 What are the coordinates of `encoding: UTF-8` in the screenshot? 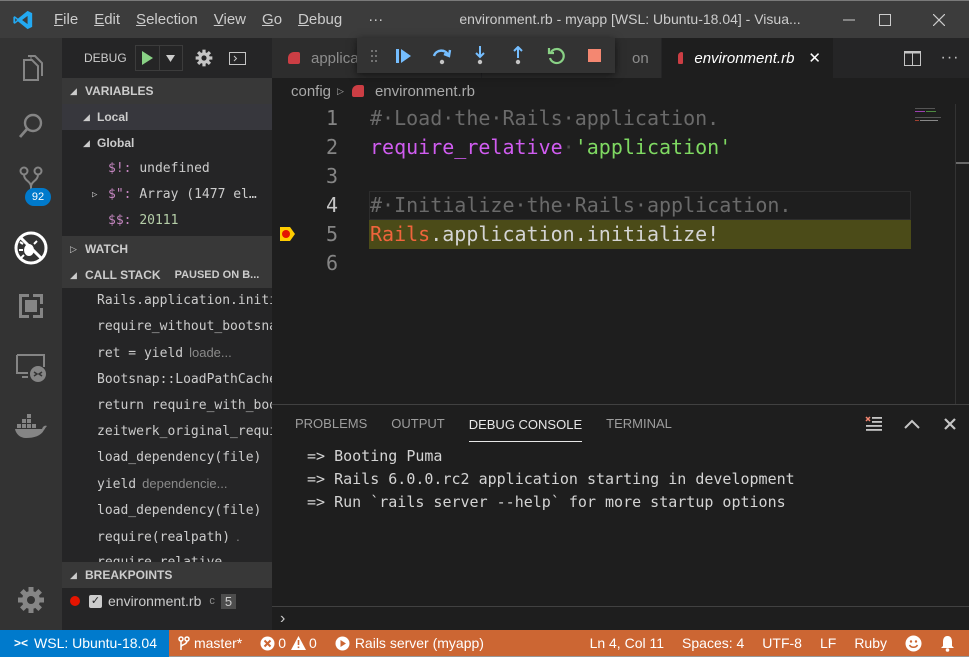 It's located at (782, 643).